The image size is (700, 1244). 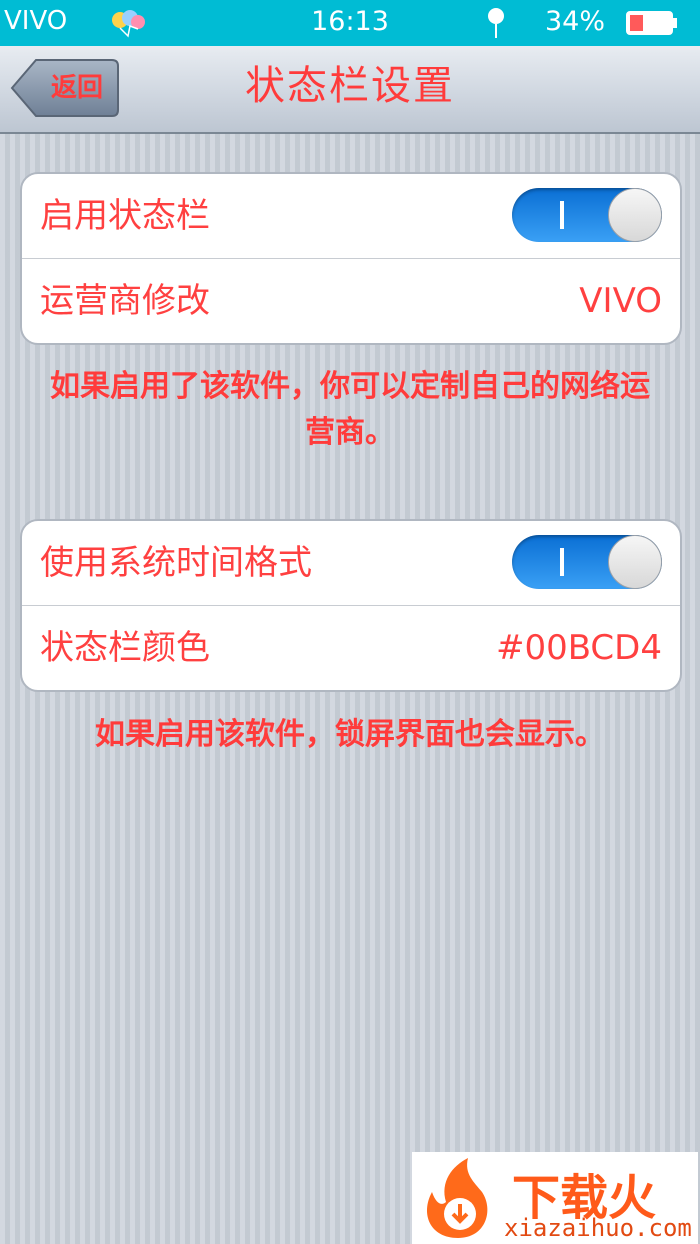 I want to click on lockscreen-note: 如果启用该软件，锁屏界面也会显示。, so click(x=350, y=734).